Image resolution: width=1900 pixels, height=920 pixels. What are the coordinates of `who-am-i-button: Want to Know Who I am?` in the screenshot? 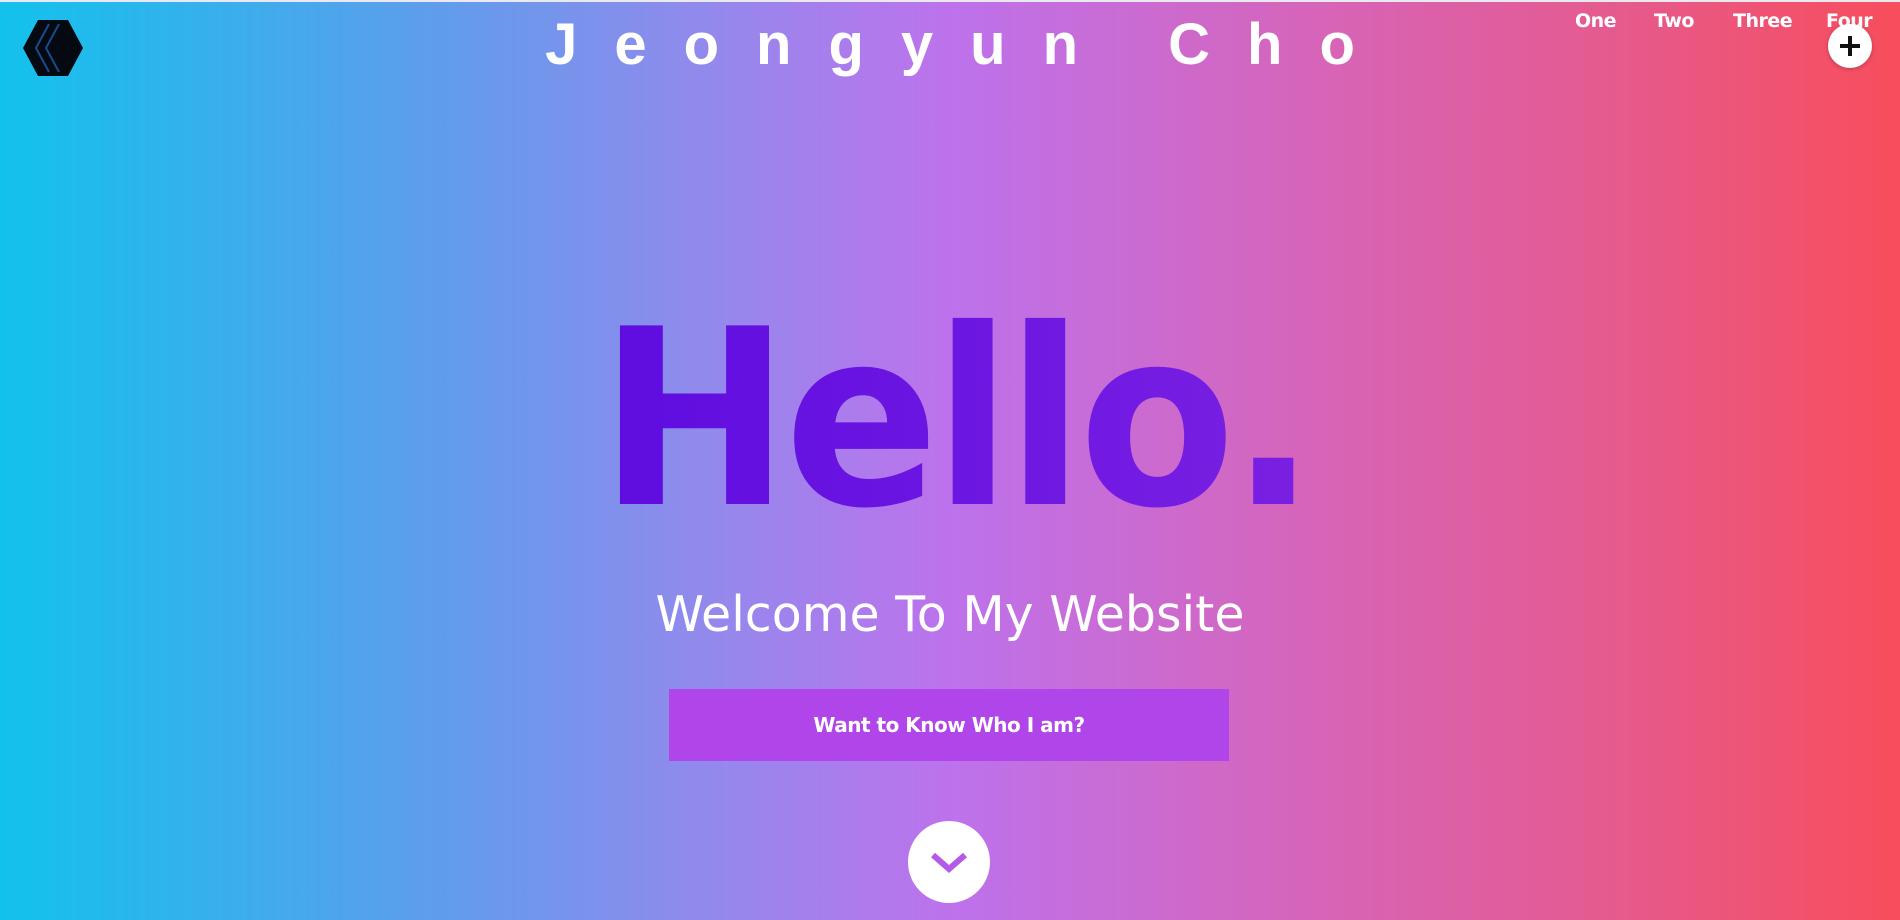 It's located at (949, 725).